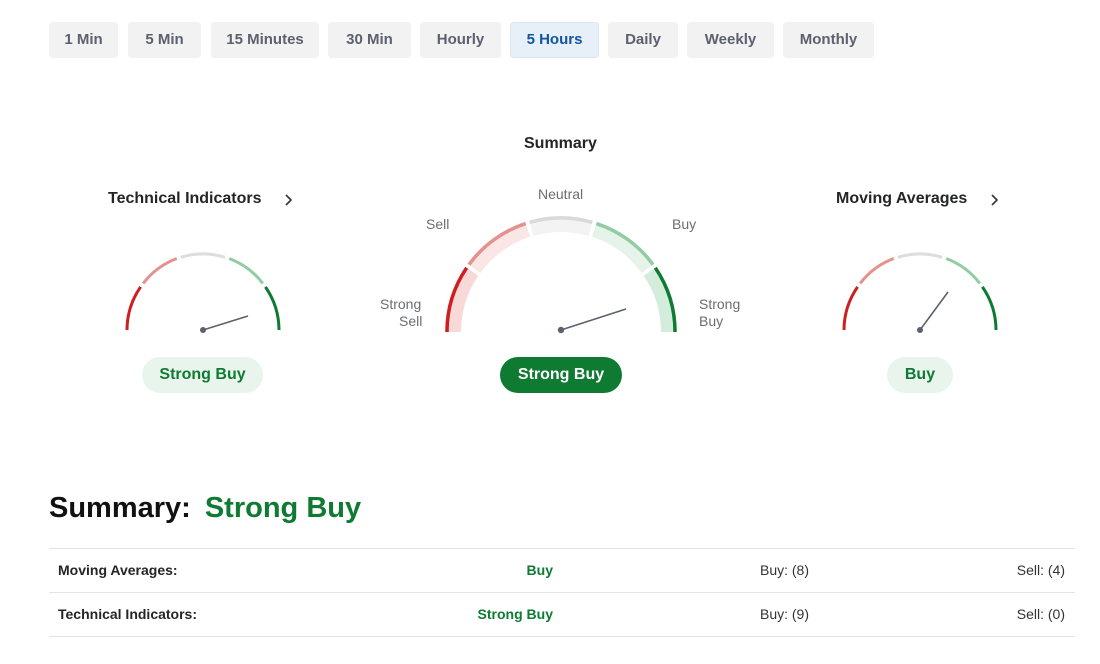  I want to click on summary-heading: Summary: Strong Buy, so click(205, 508).